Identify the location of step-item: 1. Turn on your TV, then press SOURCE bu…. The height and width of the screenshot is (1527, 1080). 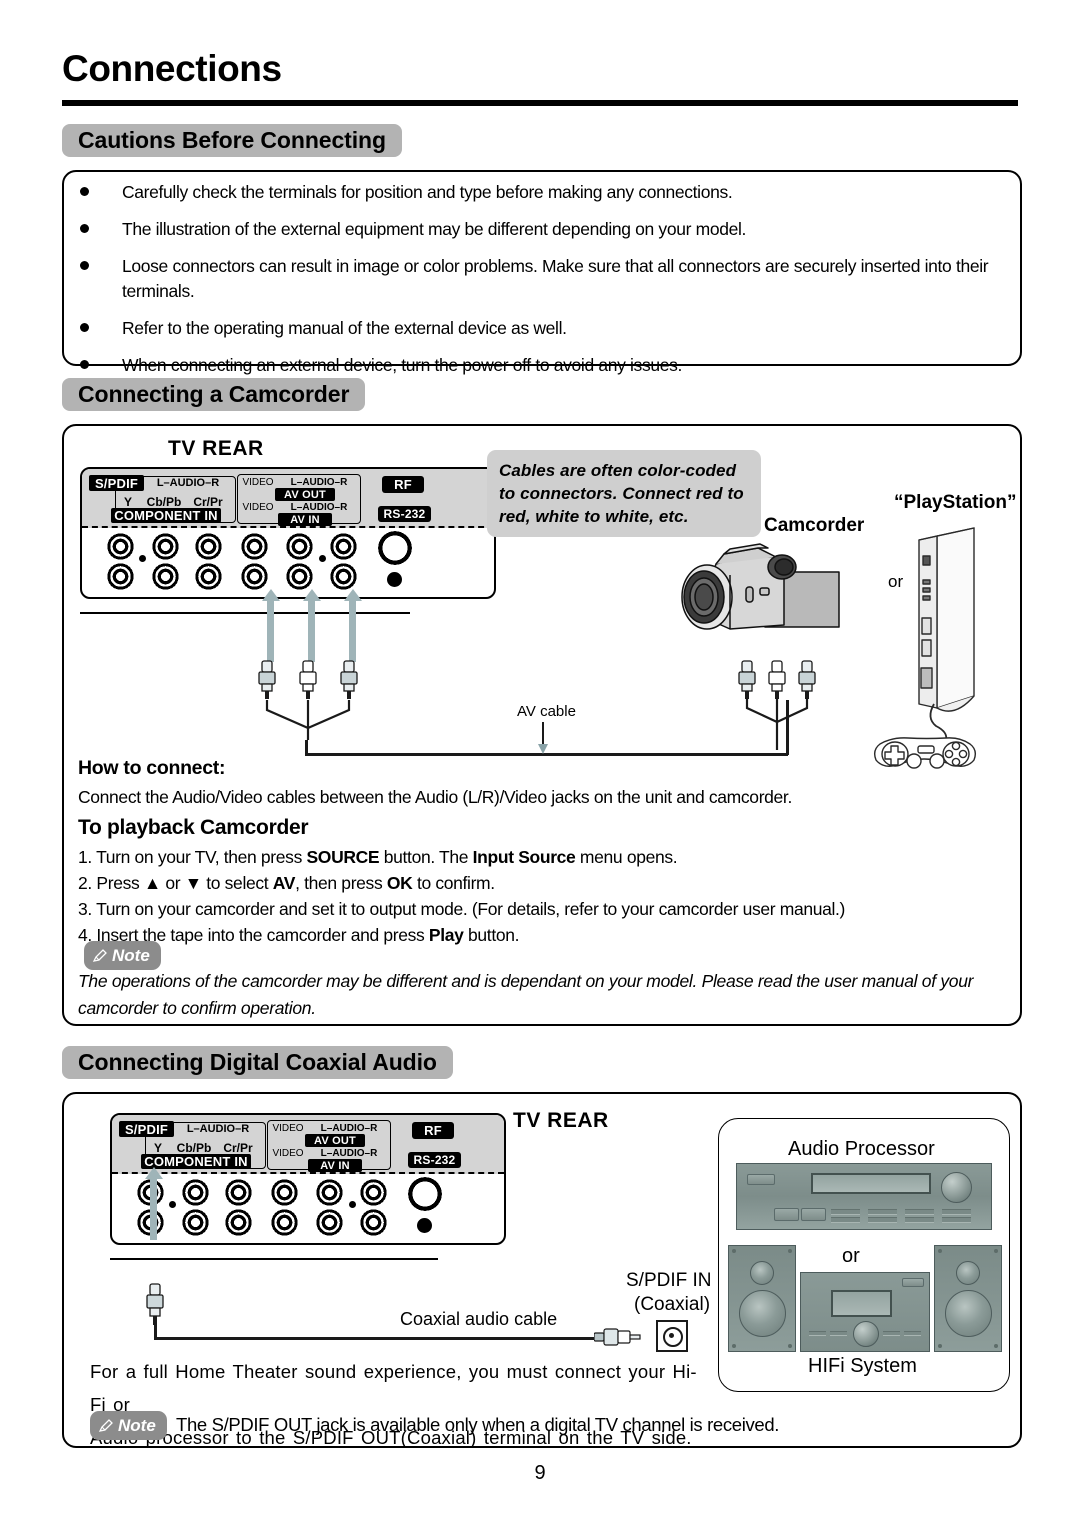
(528, 857).